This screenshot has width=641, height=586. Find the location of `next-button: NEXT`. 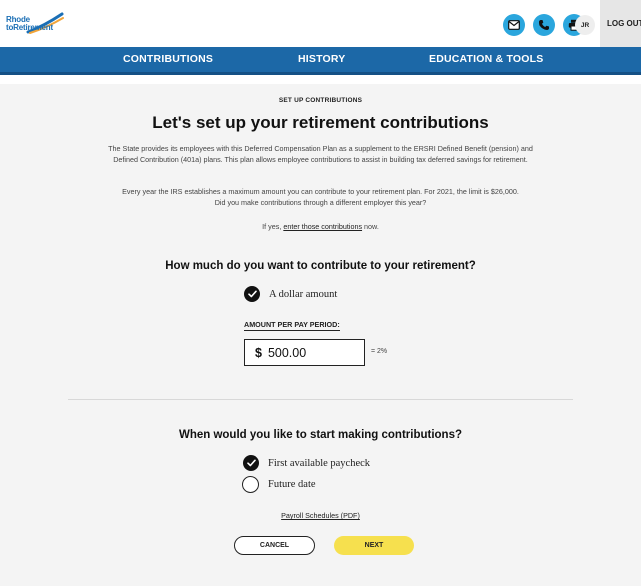

next-button: NEXT is located at coordinates (374, 545).